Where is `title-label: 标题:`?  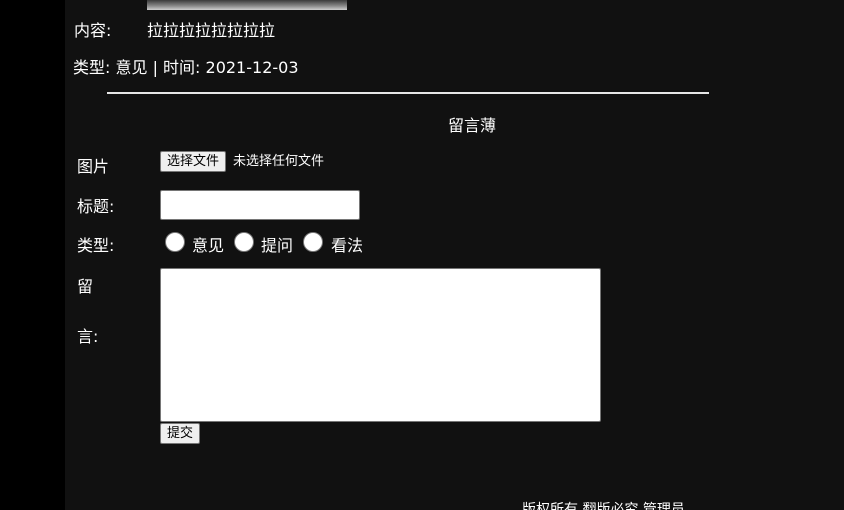
title-label: 标题: is located at coordinates (96, 206).